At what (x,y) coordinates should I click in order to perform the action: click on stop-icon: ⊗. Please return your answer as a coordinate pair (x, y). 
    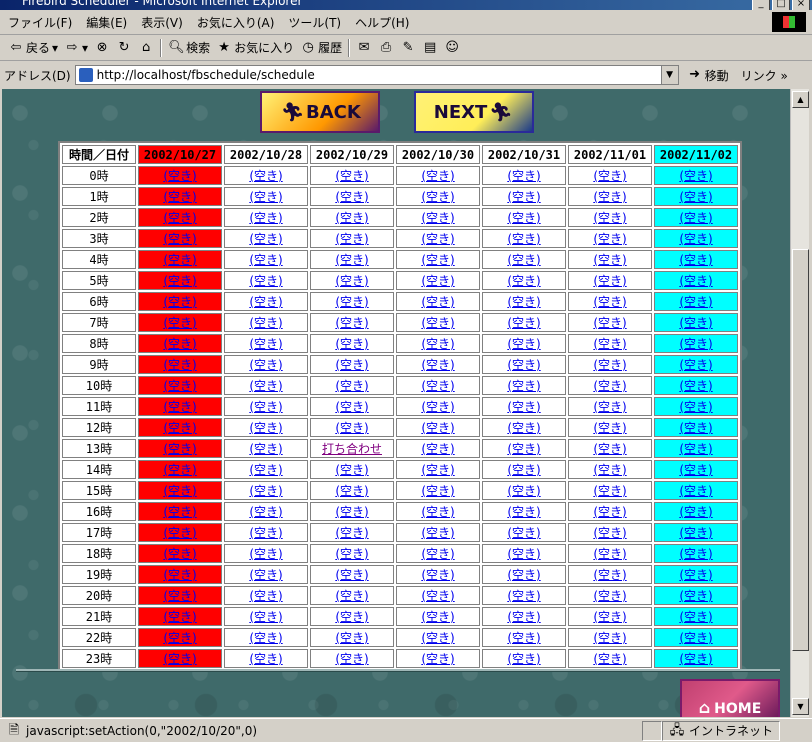
    Looking at the image, I should click on (102, 48).